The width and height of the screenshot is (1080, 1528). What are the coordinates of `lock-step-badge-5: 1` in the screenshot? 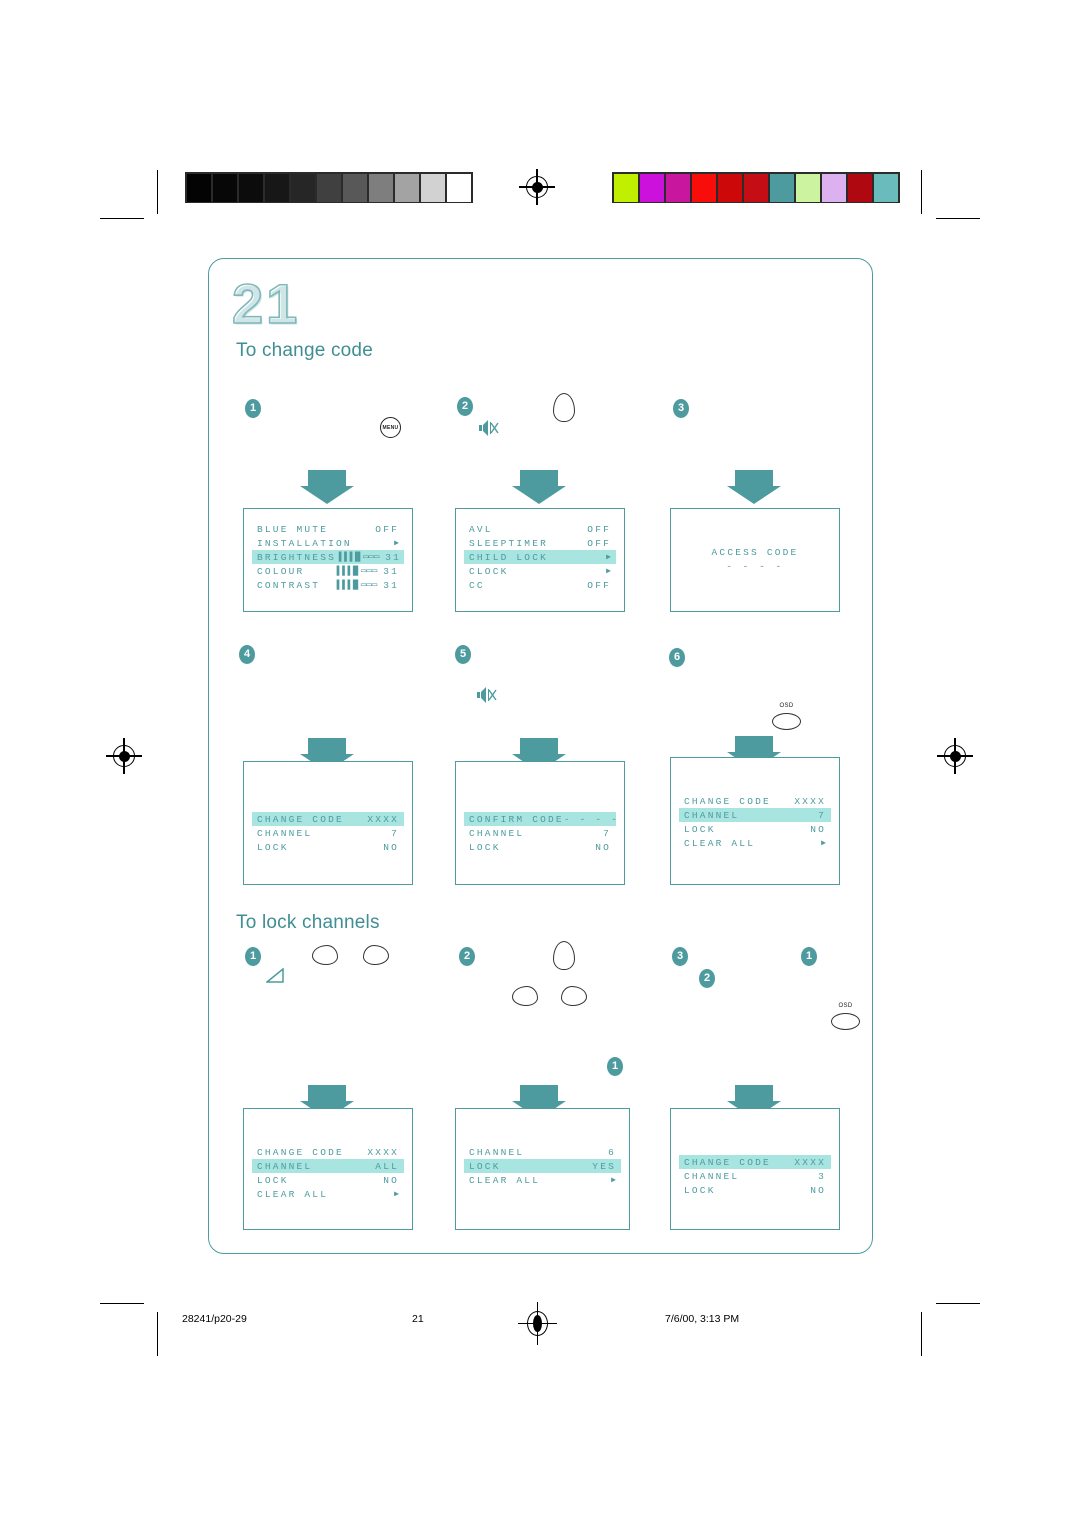 It's located at (615, 1066).